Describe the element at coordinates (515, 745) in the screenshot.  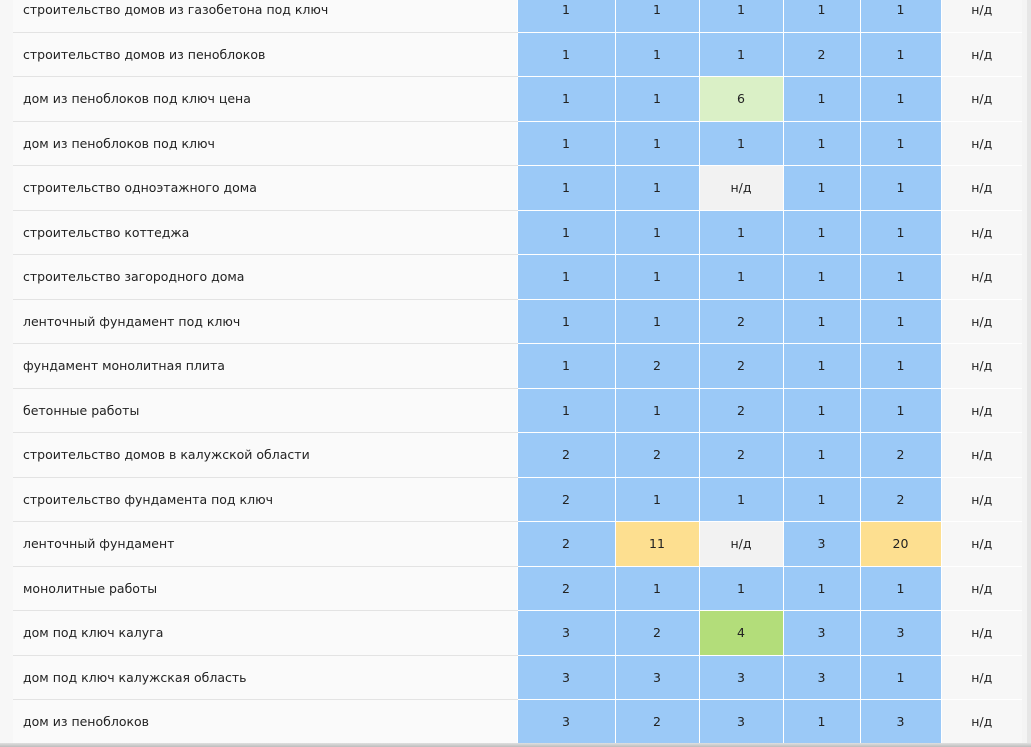
I see `bottom-edge` at that location.